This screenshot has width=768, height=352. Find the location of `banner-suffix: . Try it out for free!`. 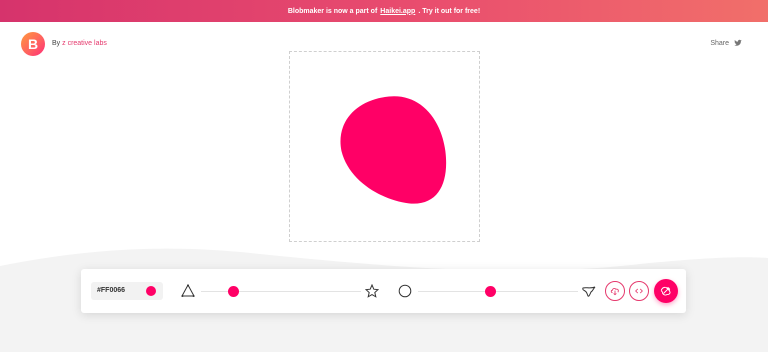

banner-suffix: . Try it out for free! is located at coordinates (449, 11).